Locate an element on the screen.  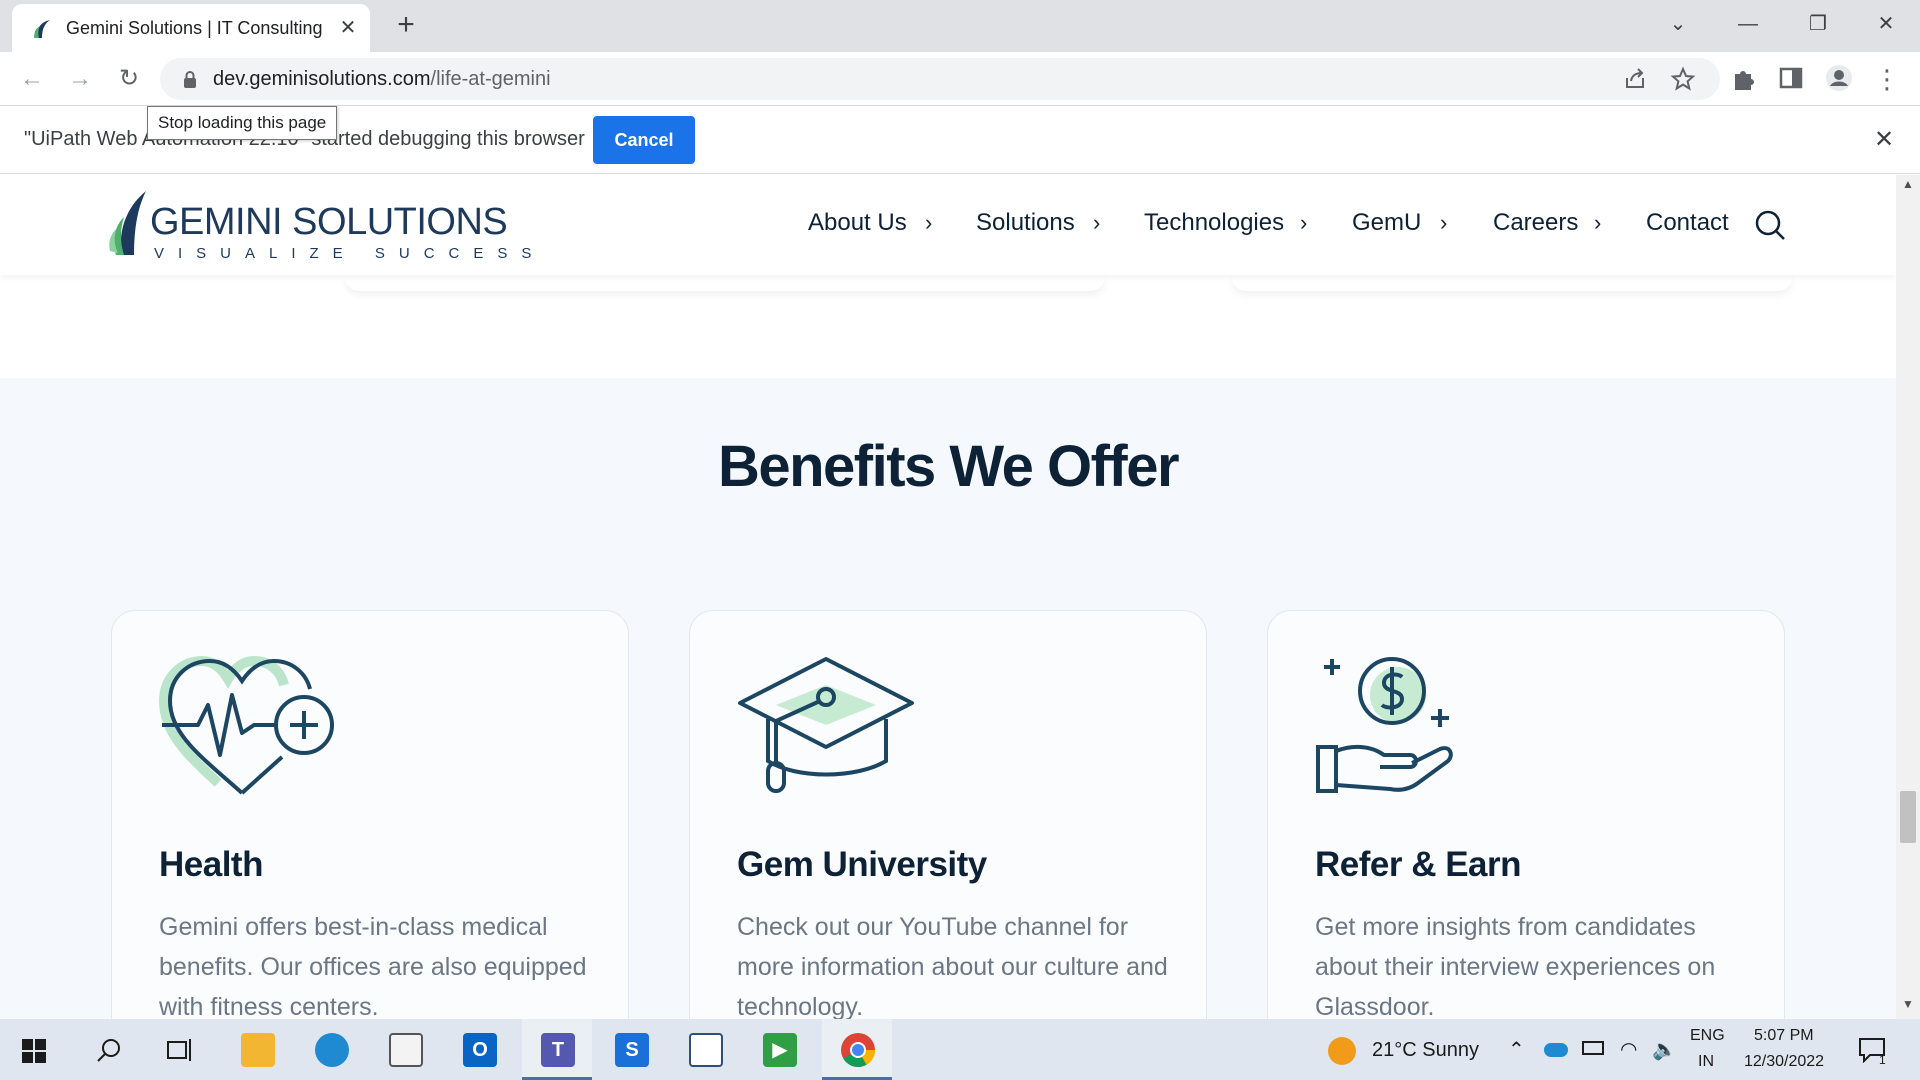
taskbar-search-icon is located at coordinates (109, 1050).